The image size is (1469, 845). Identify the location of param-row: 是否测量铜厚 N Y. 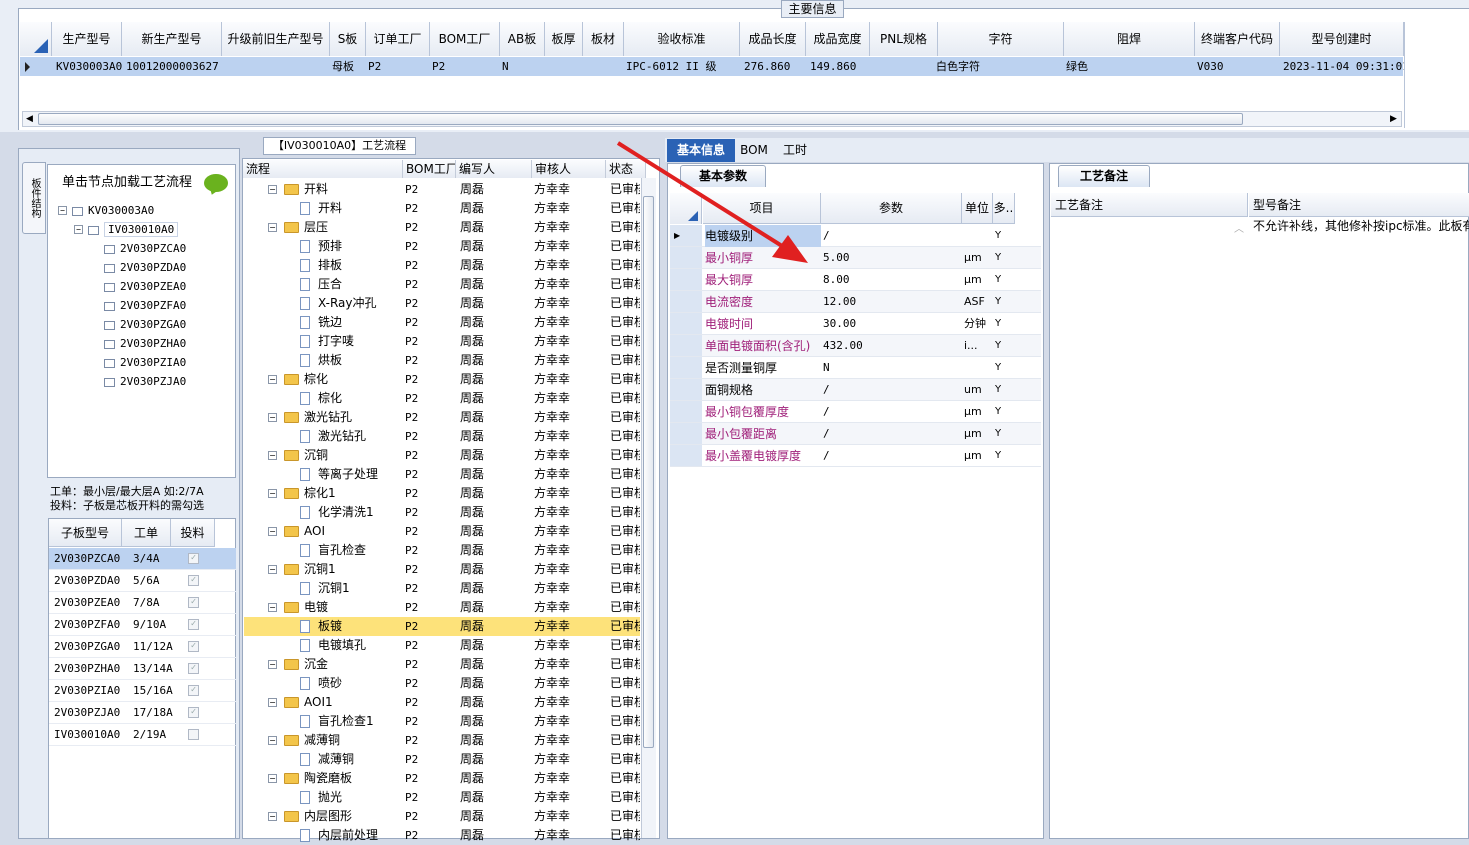
(855, 368).